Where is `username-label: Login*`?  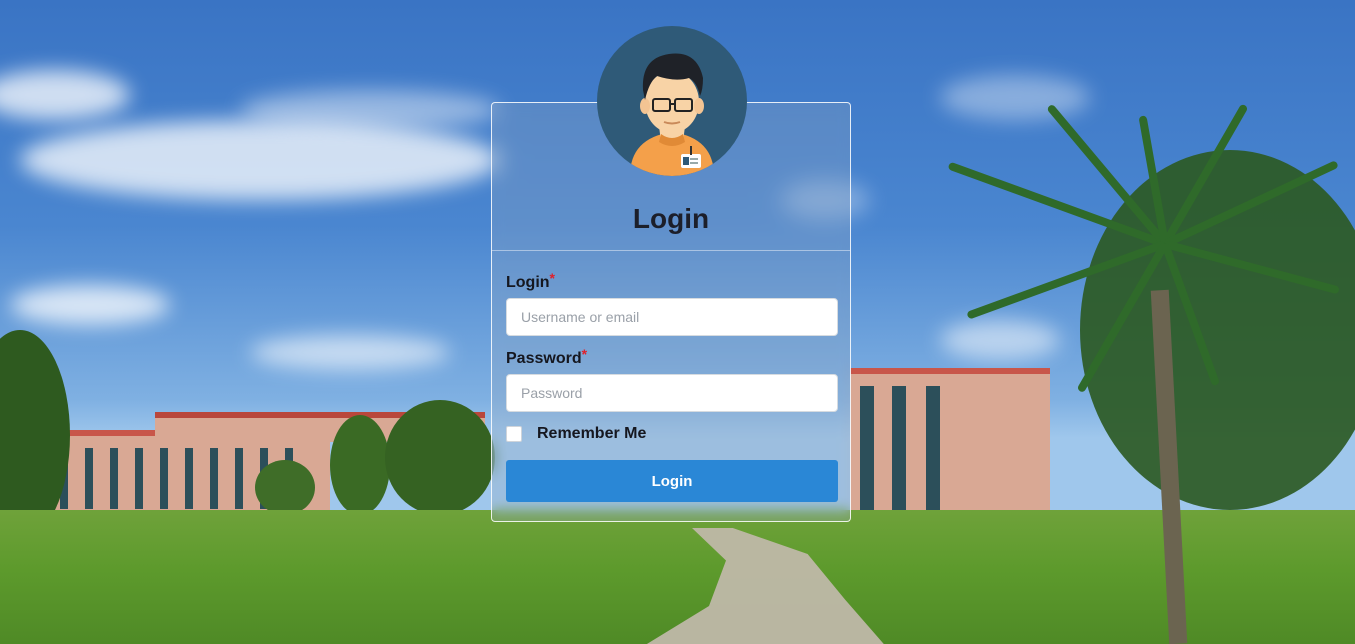
username-label: Login* is located at coordinates (530, 281).